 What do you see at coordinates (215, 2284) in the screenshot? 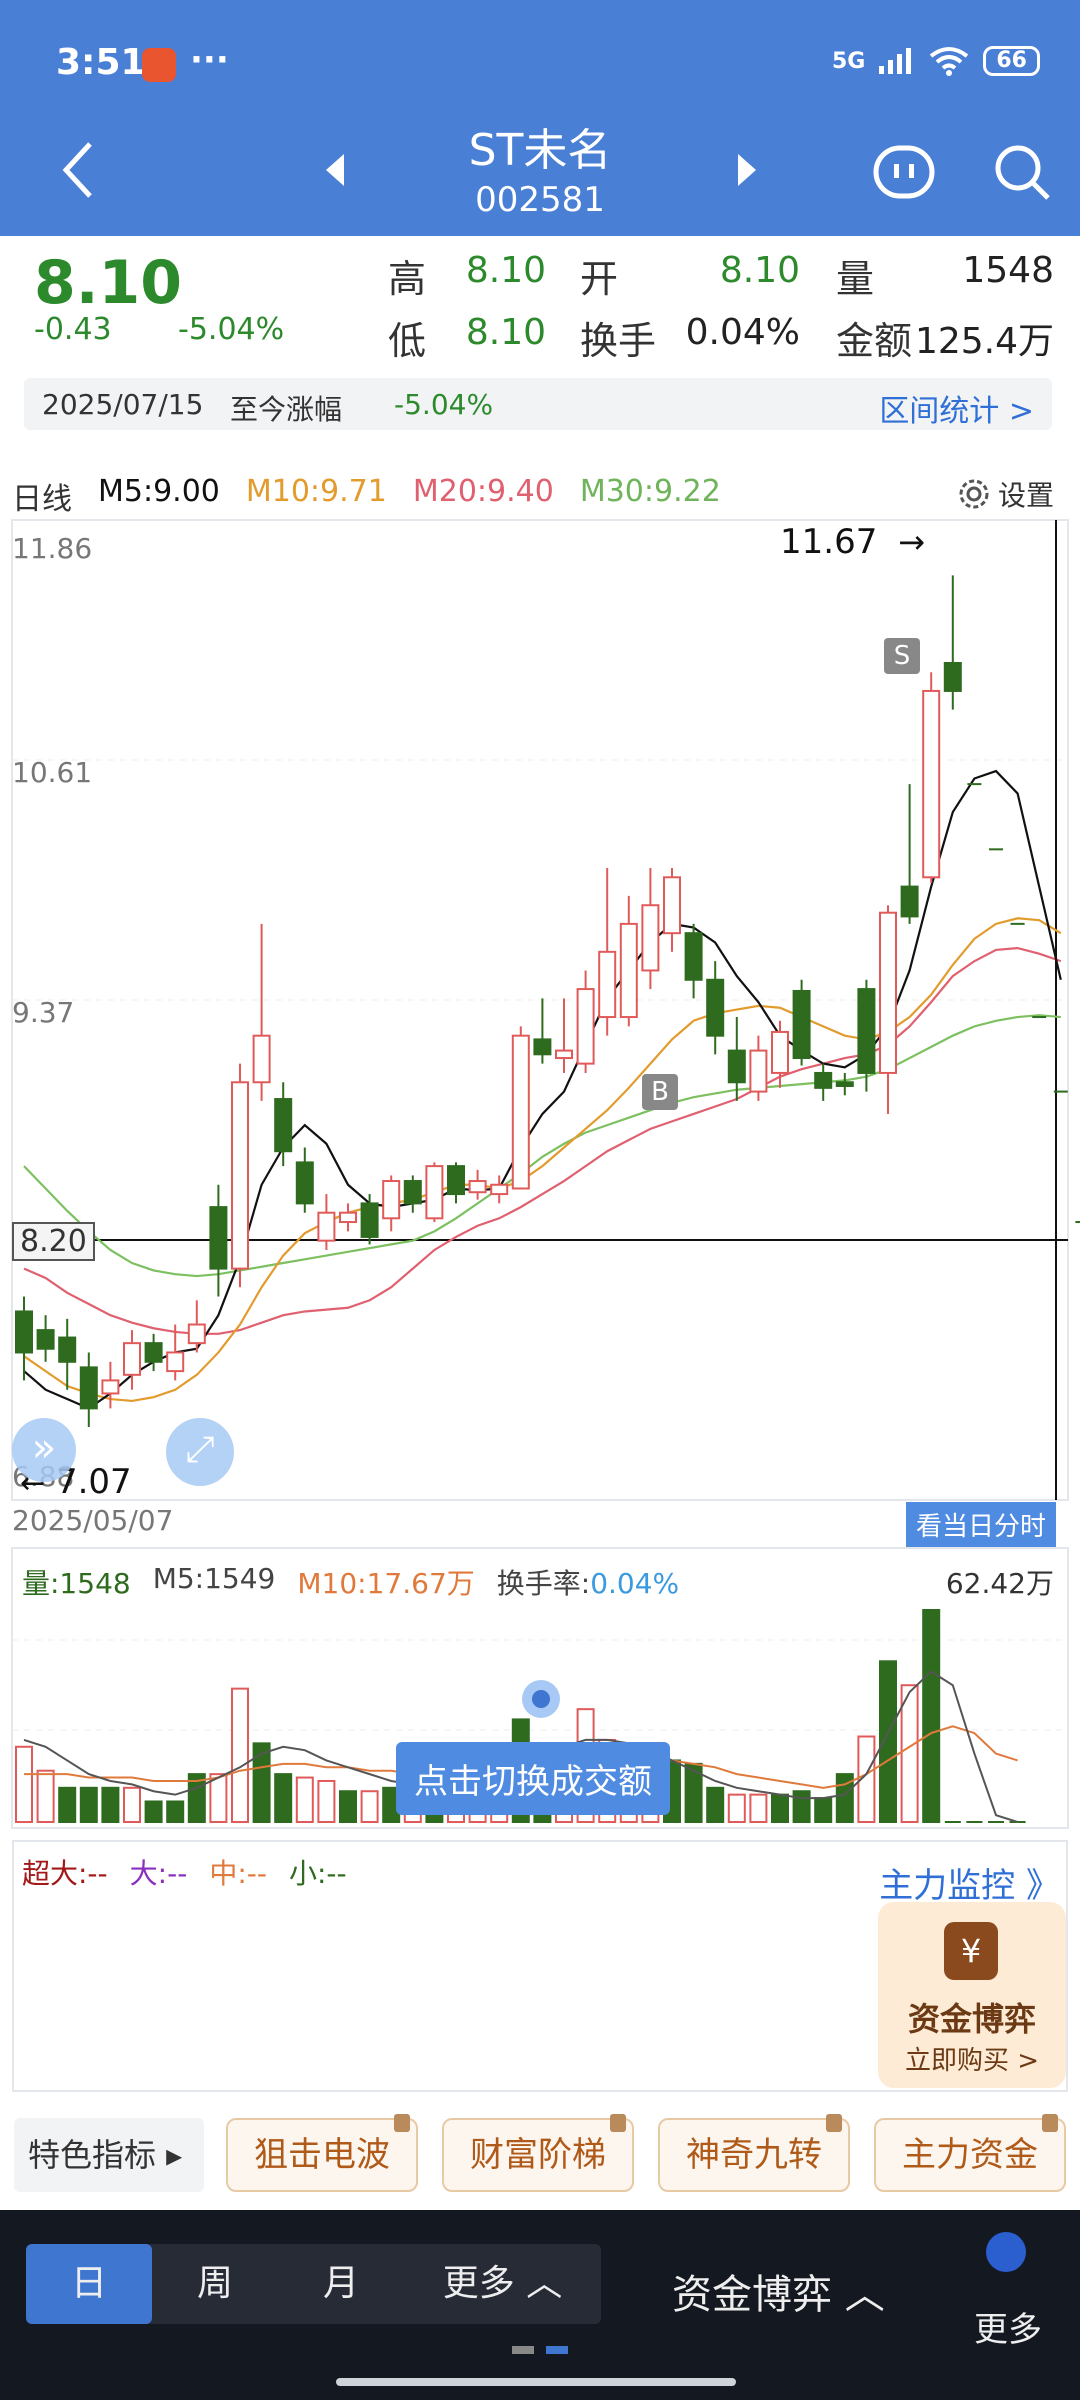
I see `period-week: 周` at bounding box center [215, 2284].